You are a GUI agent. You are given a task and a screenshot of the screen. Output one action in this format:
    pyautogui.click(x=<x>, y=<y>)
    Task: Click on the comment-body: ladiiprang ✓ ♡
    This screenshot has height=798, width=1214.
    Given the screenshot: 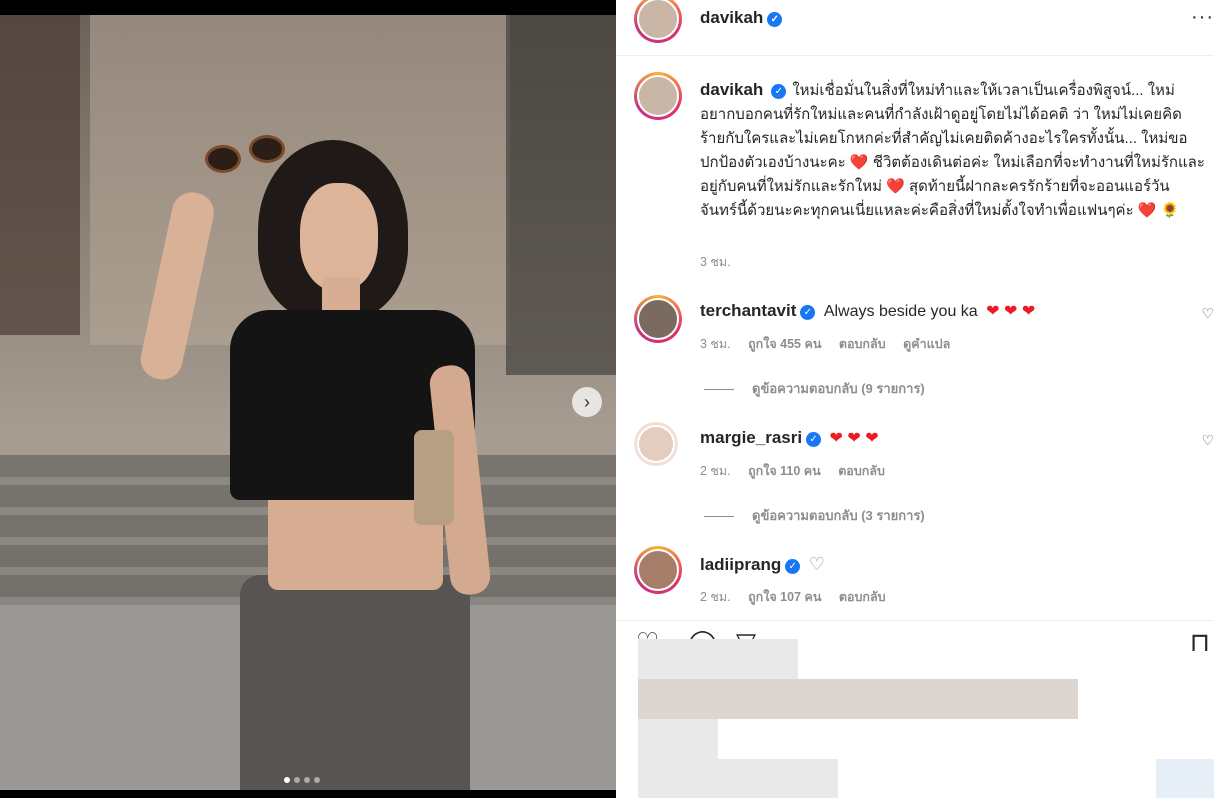 What is the action you would take?
    pyautogui.click(x=762, y=564)
    